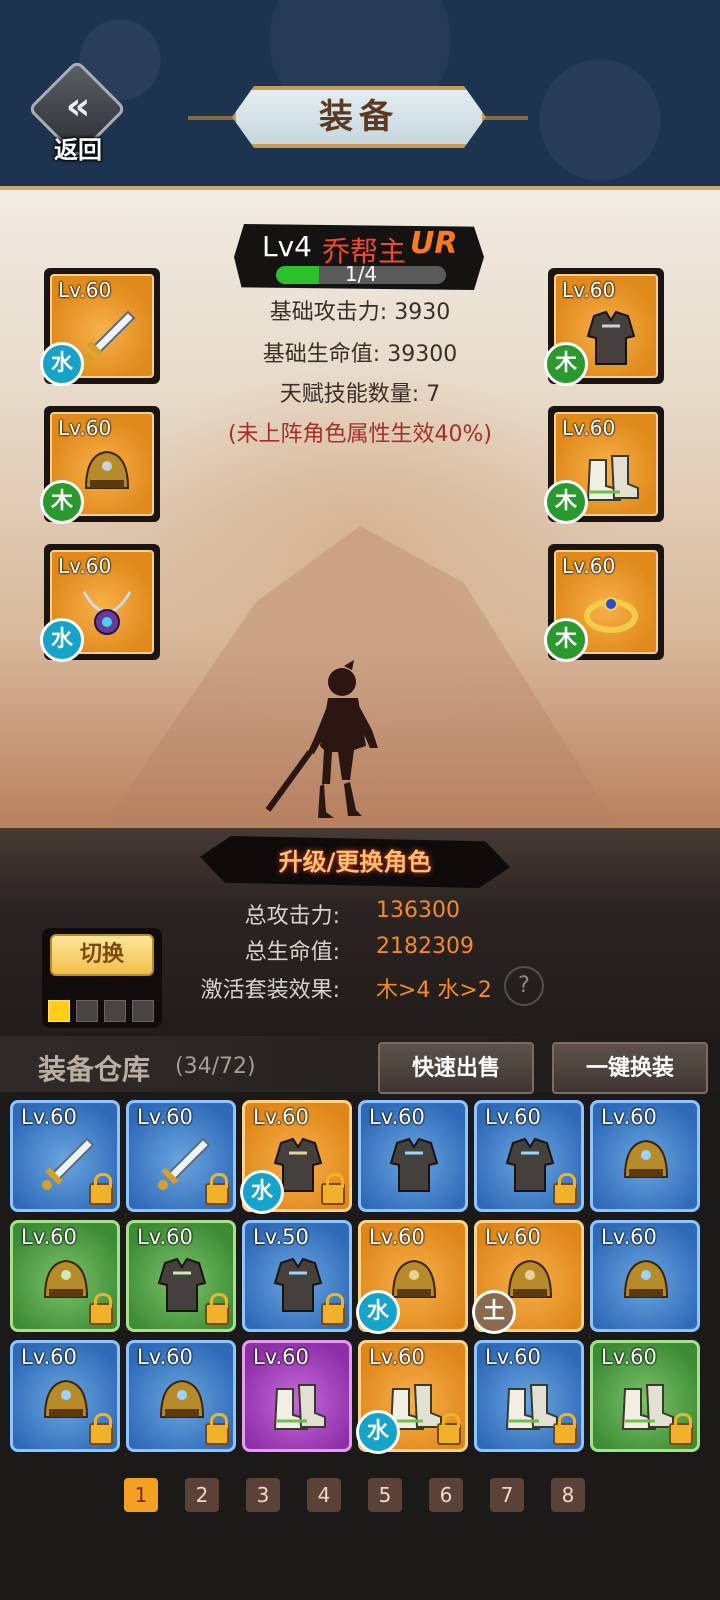 The image size is (720, 1600). What do you see at coordinates (568, 1495) in the screenshot?
I see `page-button-8: 8` at bounding box center [568, 1495].